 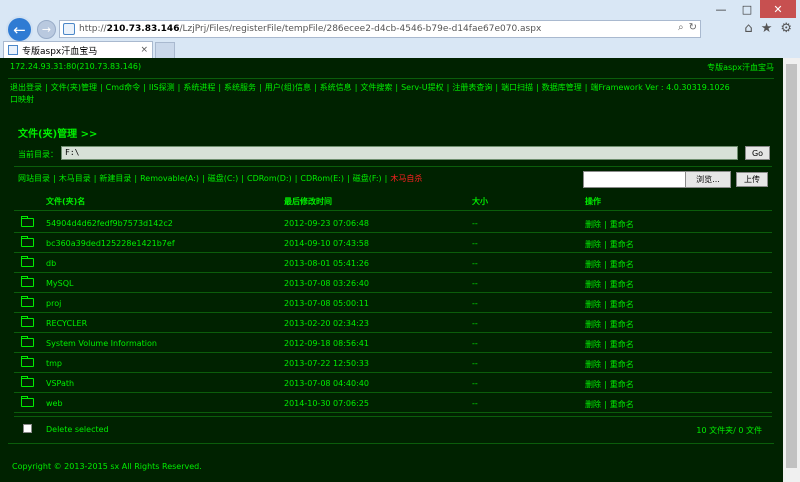 What do you see at coordinates (748, 28) in the screenshot?
I see `home-icon: ⌂` at bounding box center [748, 28].